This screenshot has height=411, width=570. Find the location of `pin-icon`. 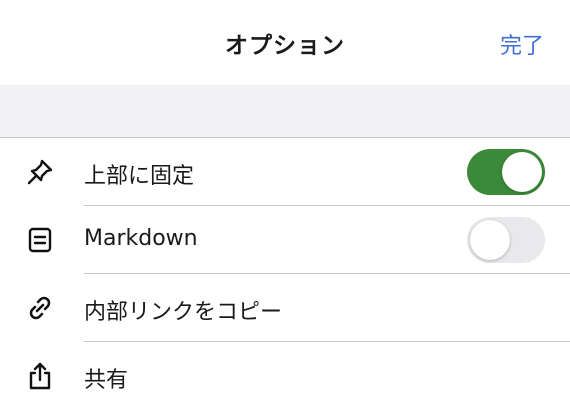

pin-icon is located at coordinates (40, 172).